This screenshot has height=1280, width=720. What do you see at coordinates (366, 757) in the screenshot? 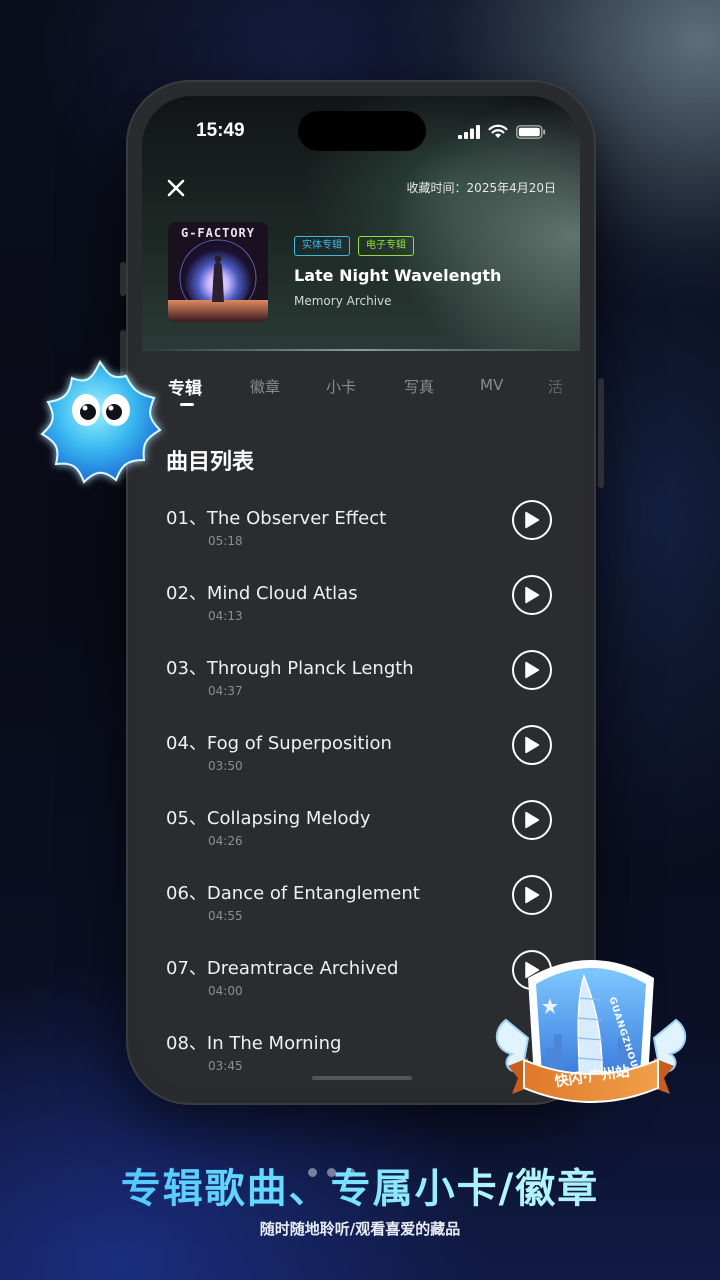
I see `track-row: 04、Fog of Superposition 03:50` at bounding box center [366, 757].